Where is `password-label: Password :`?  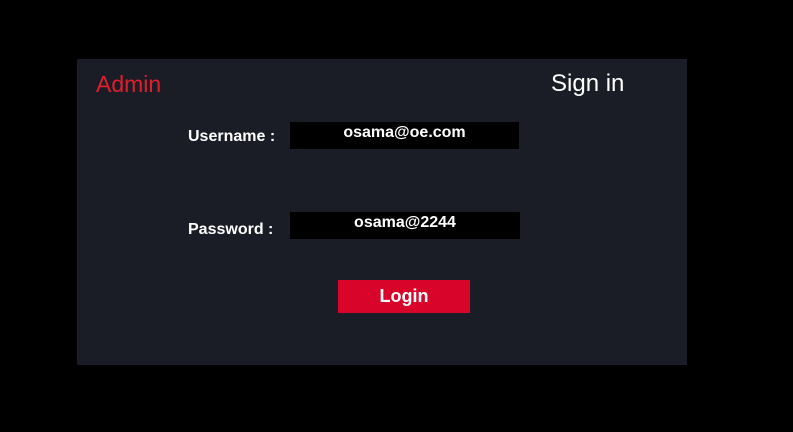 password-label: Password : is located at coordinates (231, 229).